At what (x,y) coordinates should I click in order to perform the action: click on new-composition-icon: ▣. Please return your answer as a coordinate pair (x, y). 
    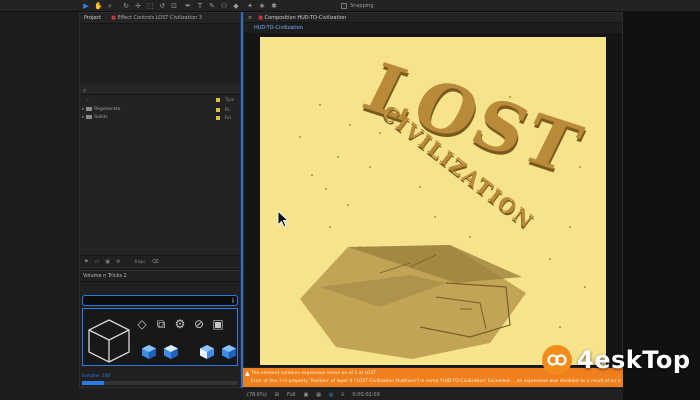
    Looking at the image, I should click on (107, 262).